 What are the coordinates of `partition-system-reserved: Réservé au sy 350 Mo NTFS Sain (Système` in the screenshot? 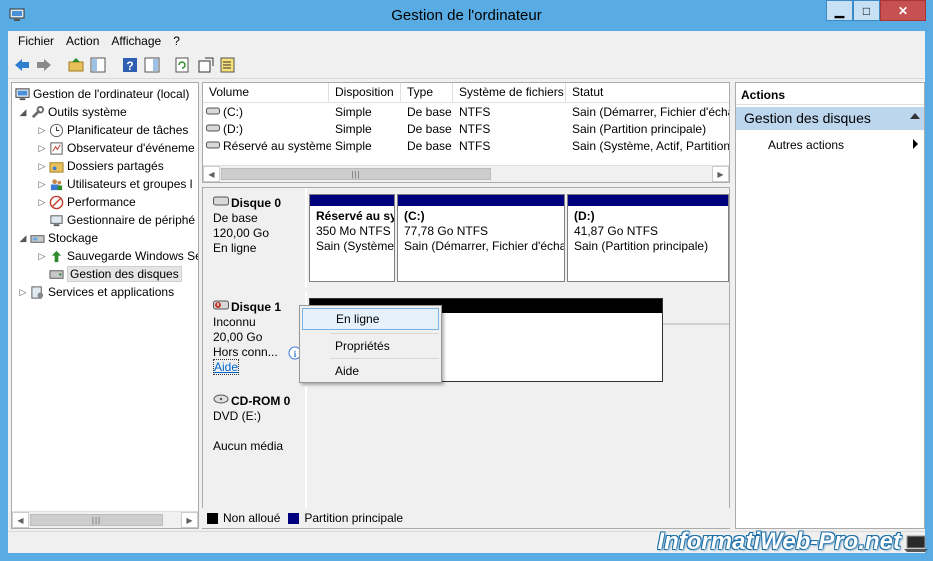 It's located at (352, 238).